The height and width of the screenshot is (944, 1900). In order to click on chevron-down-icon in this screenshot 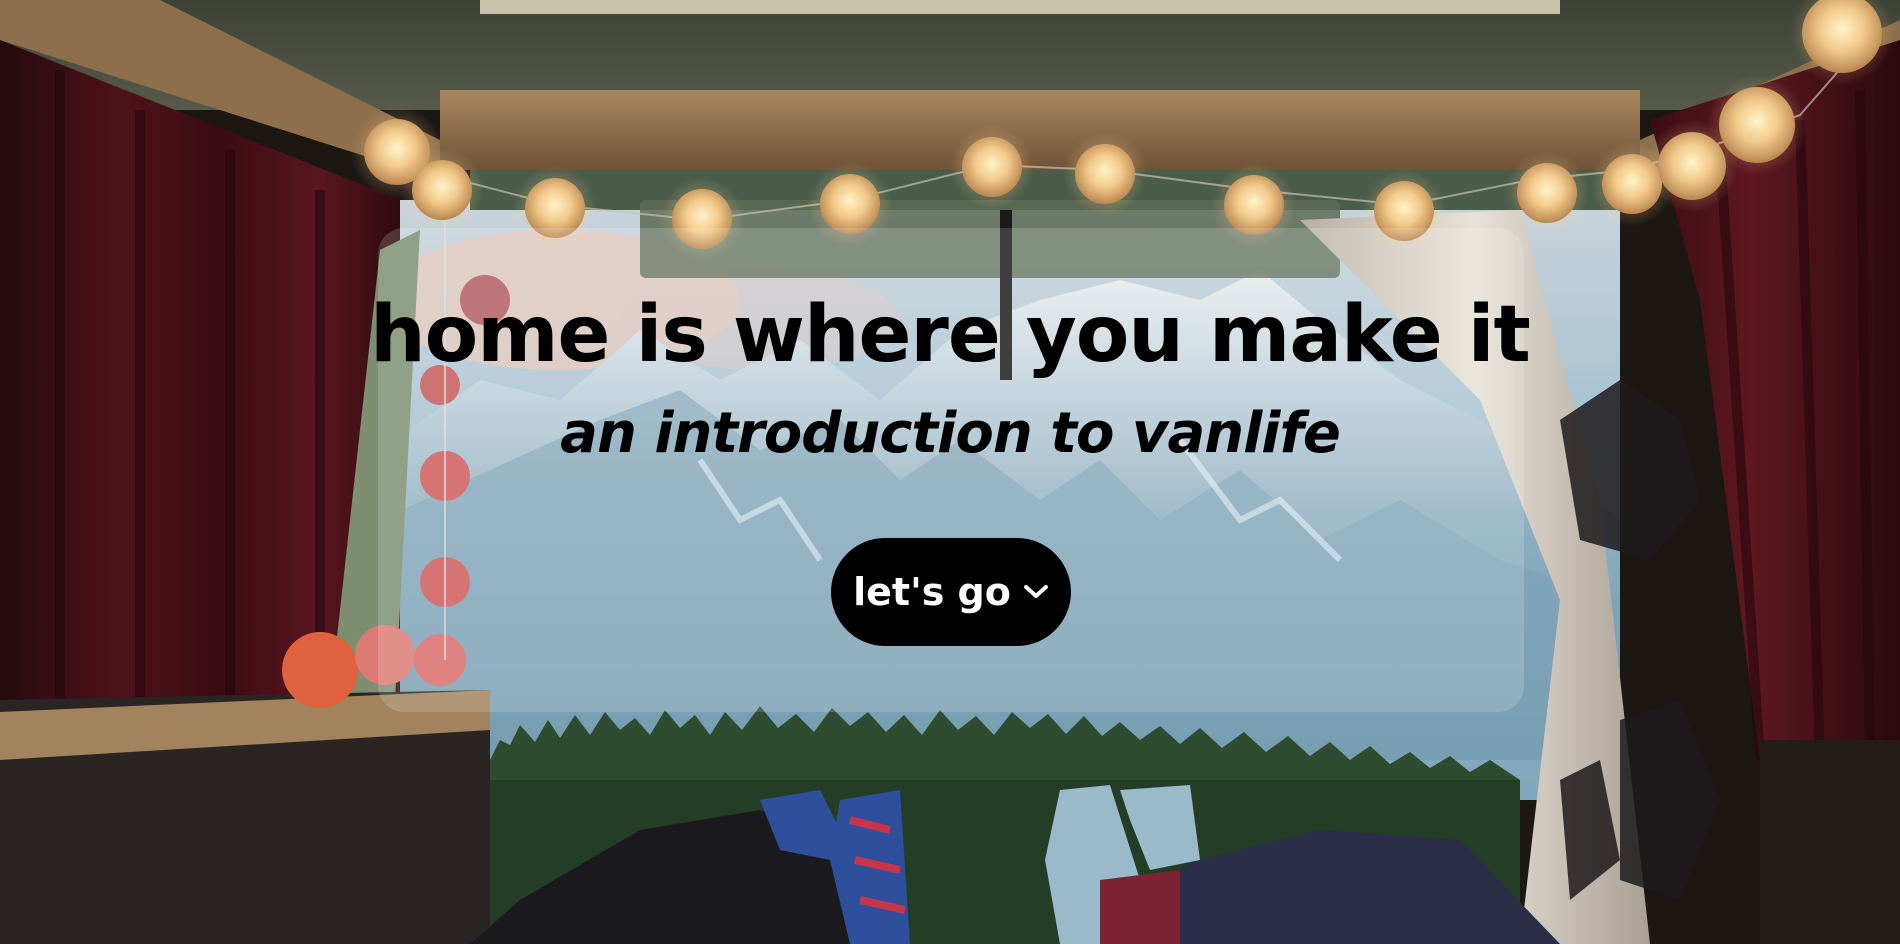, I will do `click(1035, 591)`.